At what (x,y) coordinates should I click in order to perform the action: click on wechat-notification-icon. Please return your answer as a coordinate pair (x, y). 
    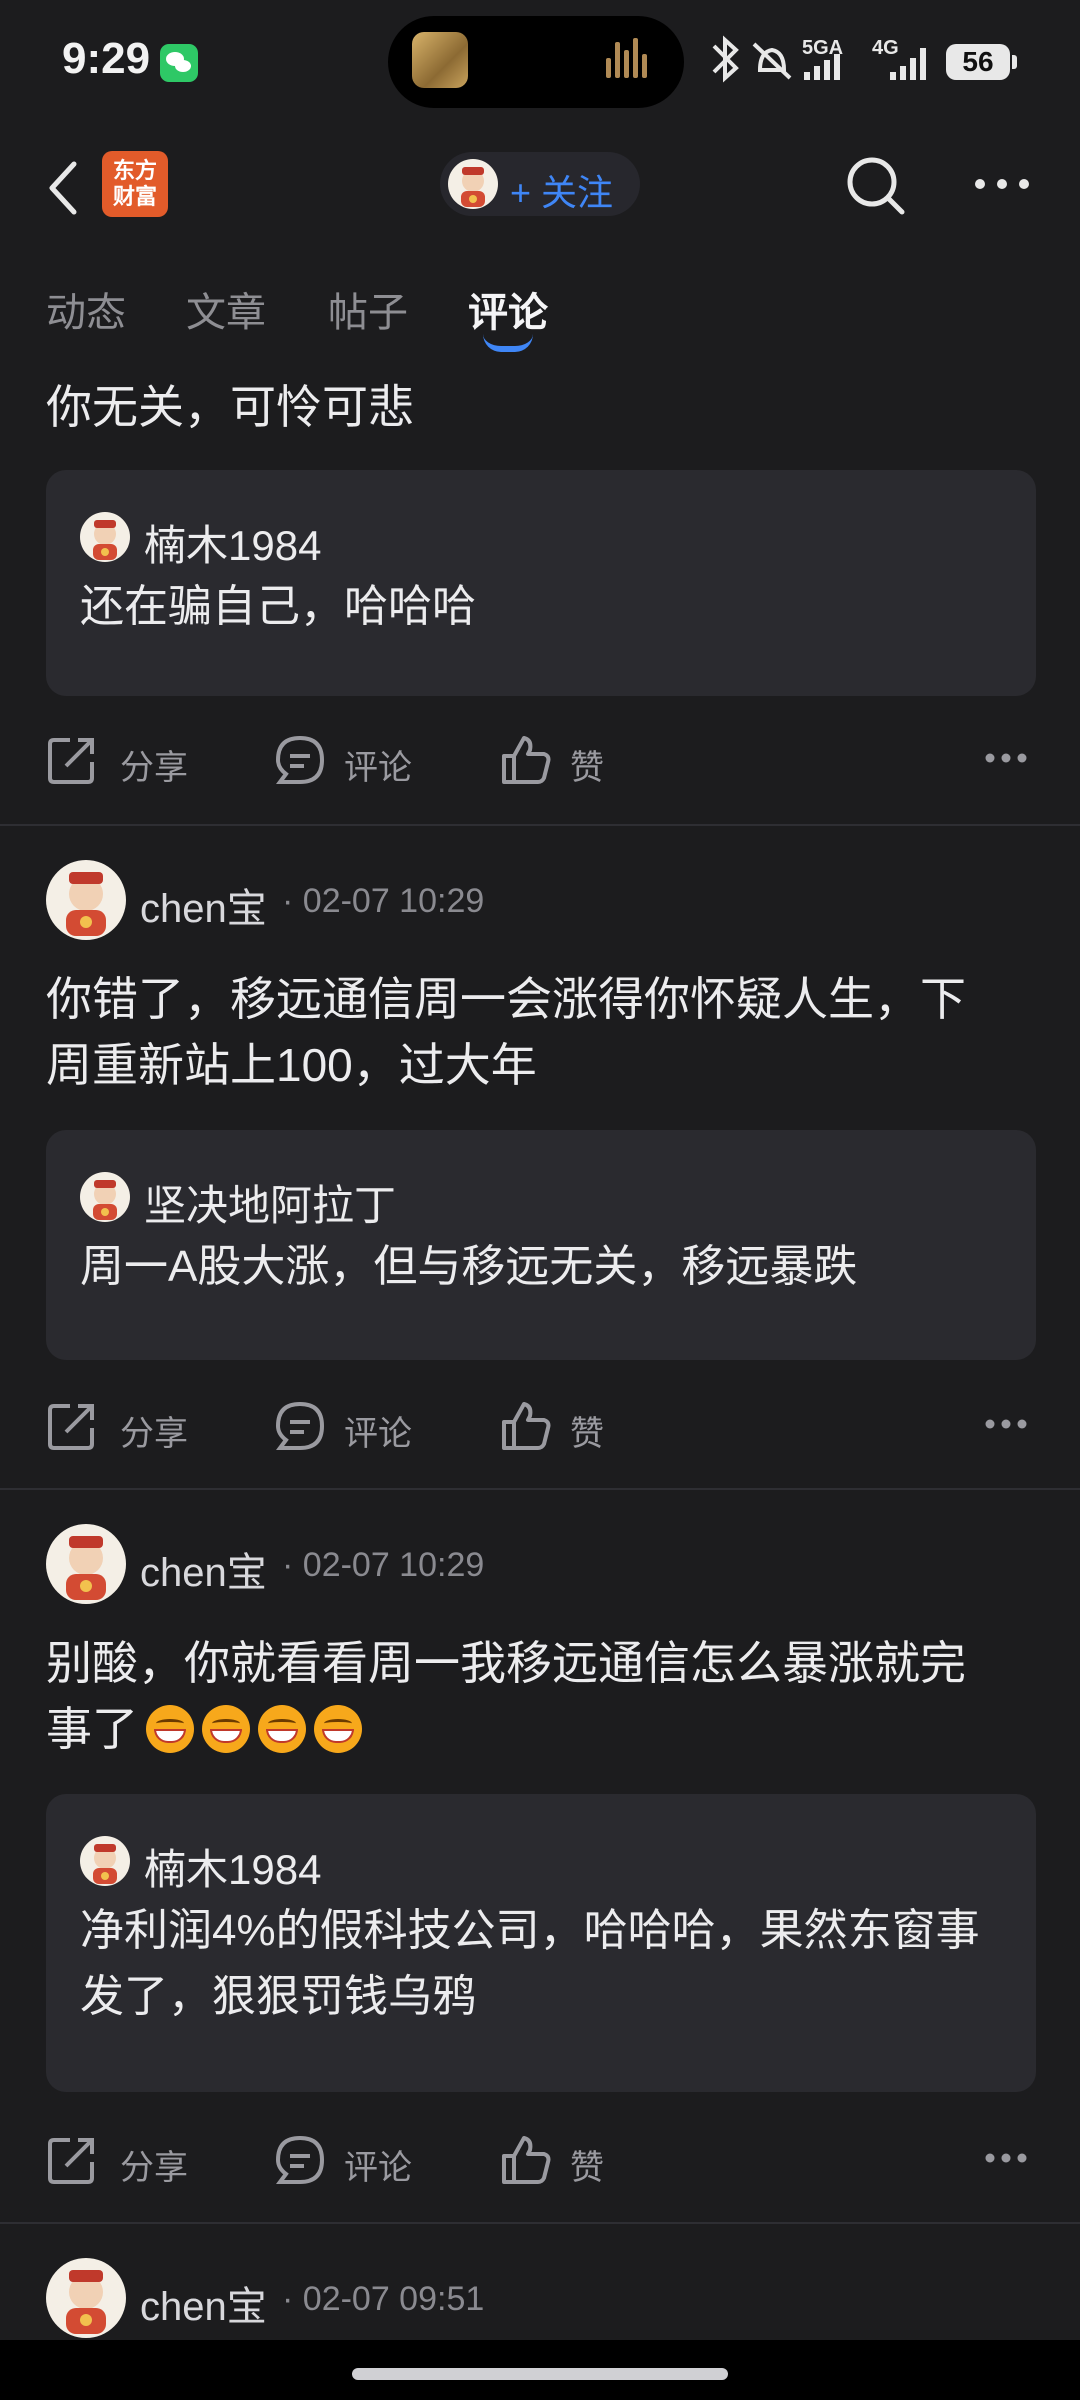
    Looking at the image, I should click on (179, 63).